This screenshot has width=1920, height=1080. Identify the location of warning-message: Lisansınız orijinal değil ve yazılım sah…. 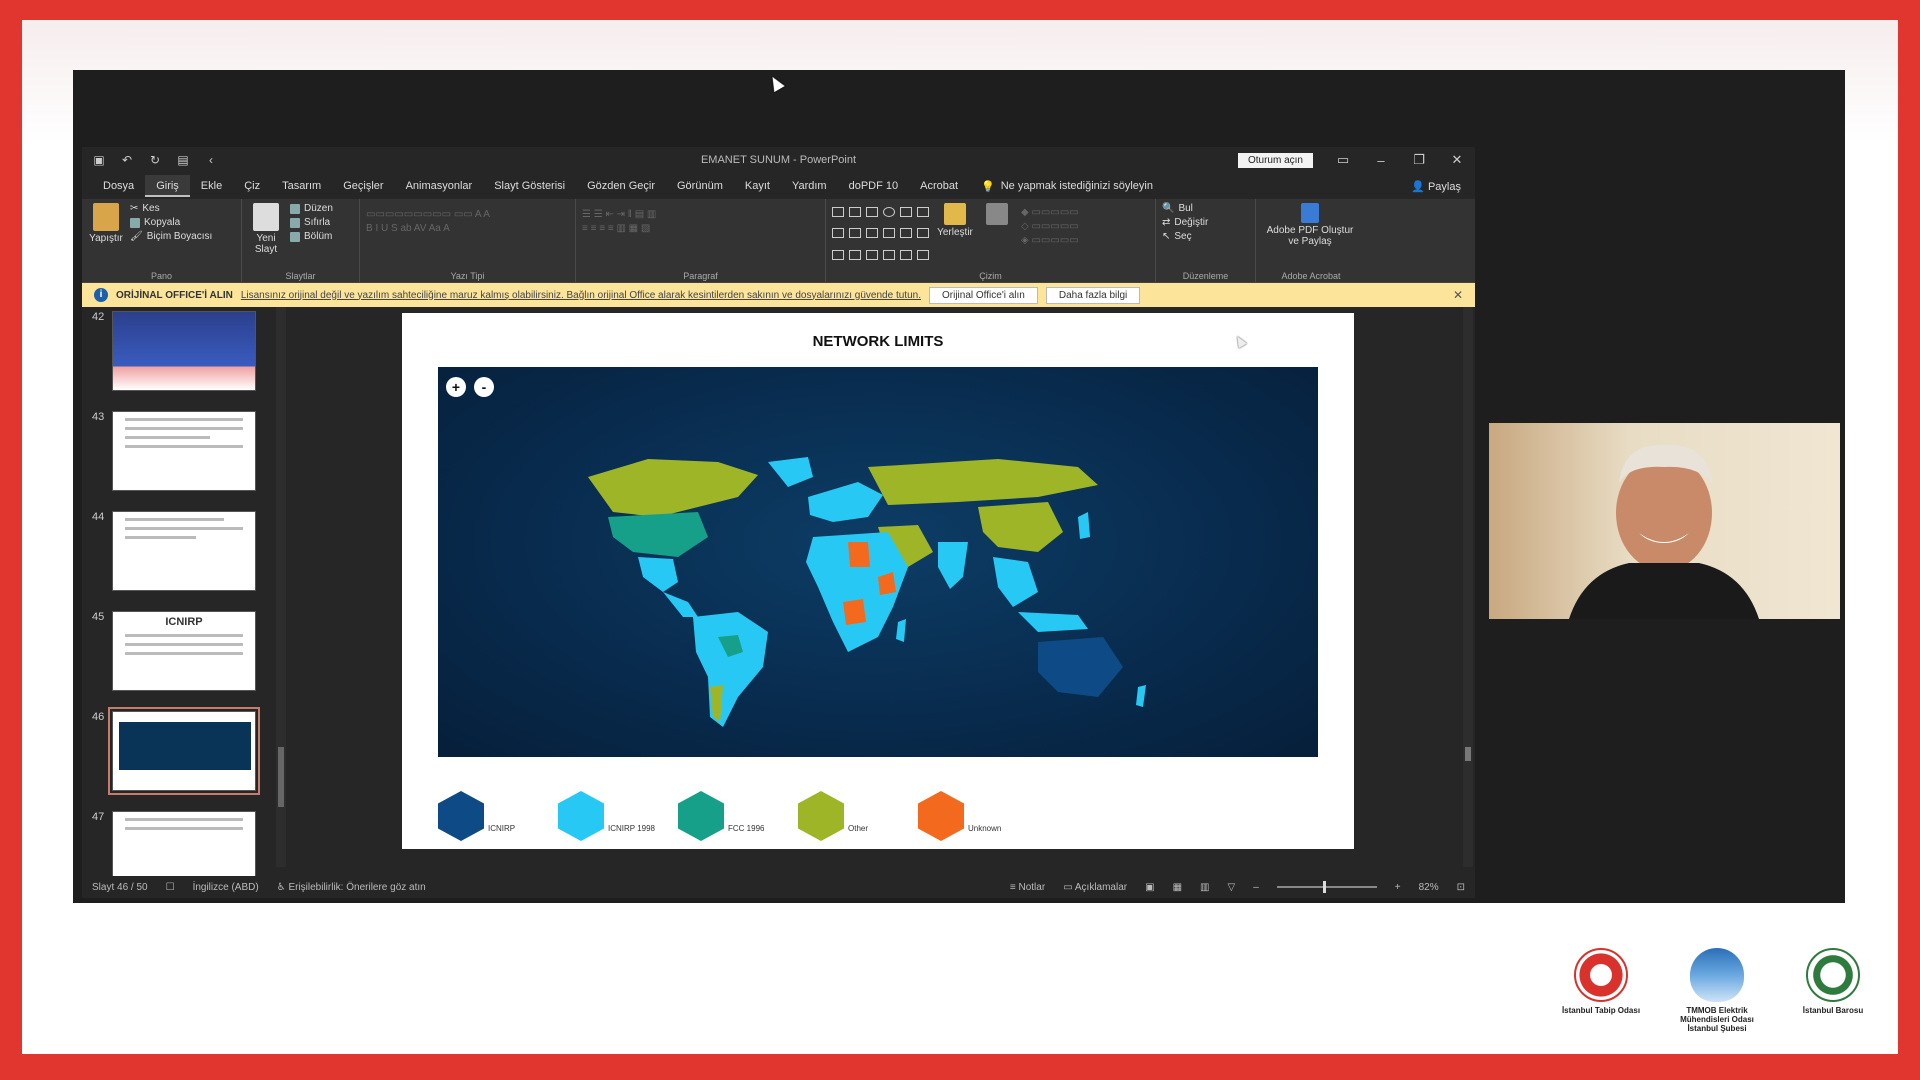
(581, 295).